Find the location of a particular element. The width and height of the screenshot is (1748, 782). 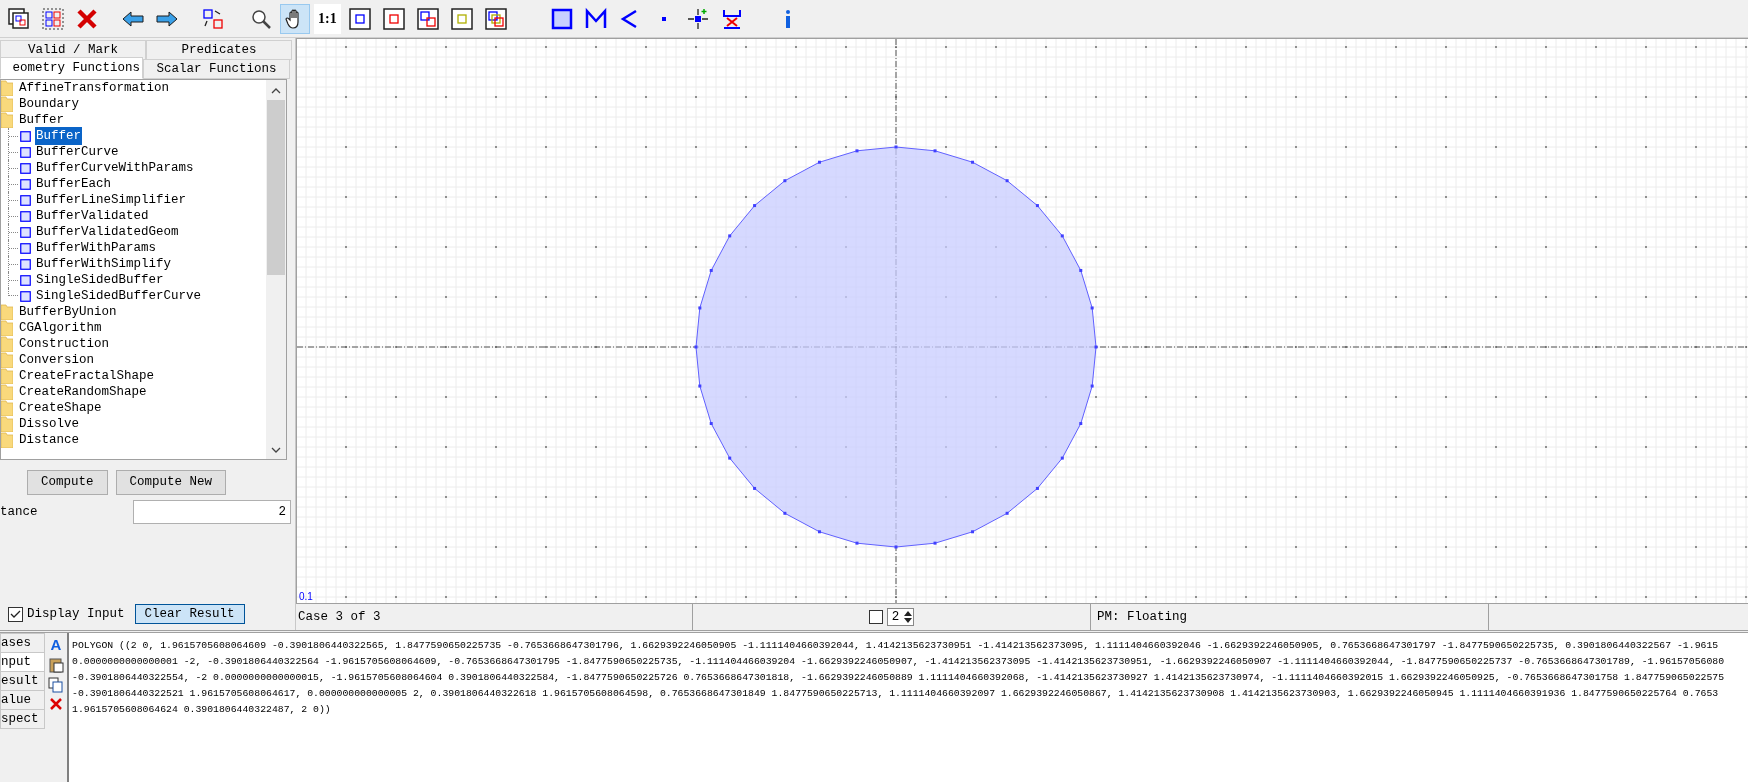

scrollbar is located at coordinates (276, 269).